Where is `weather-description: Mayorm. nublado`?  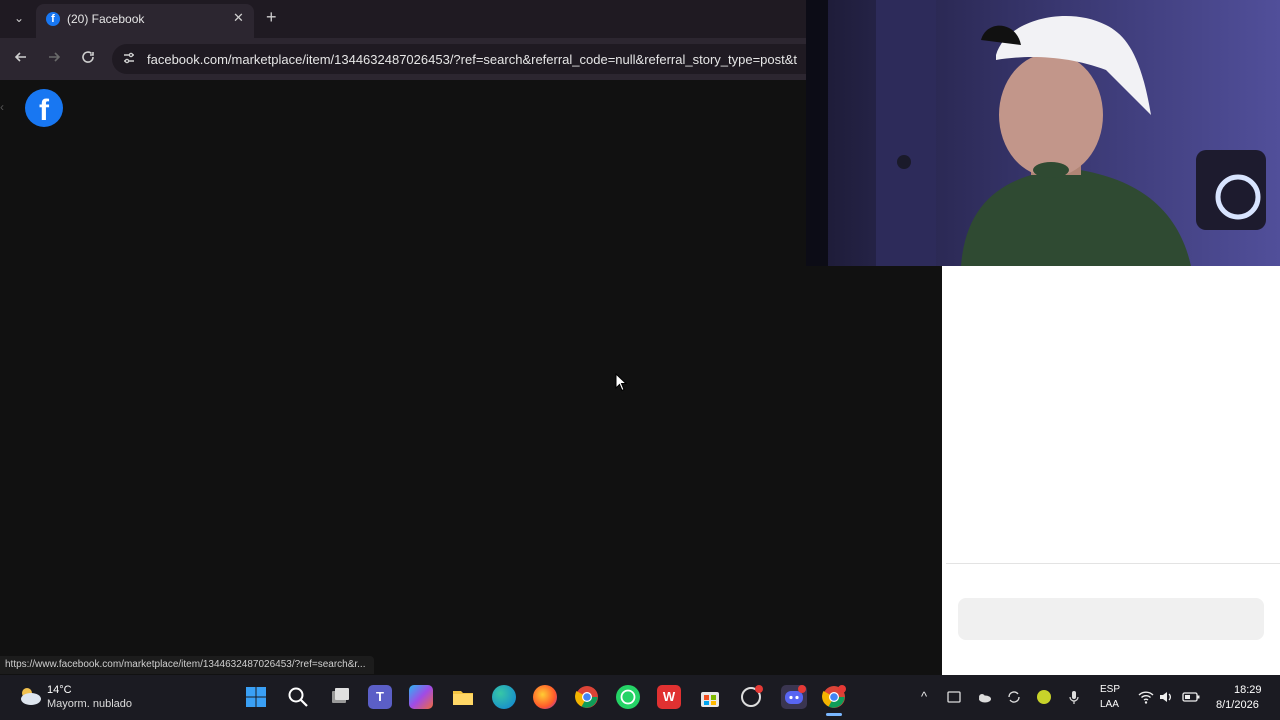 weather-description: Mayorm. nublado is located at coordinates (89, 704).